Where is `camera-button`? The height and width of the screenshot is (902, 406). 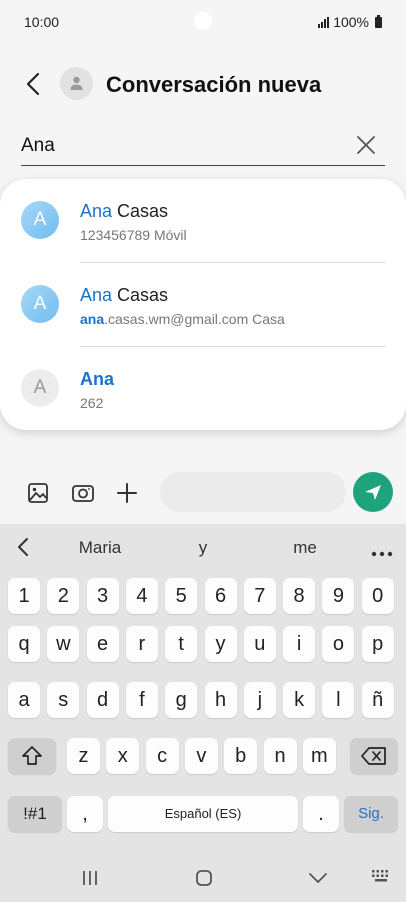
camera-button is located at coordinates (83, 493).